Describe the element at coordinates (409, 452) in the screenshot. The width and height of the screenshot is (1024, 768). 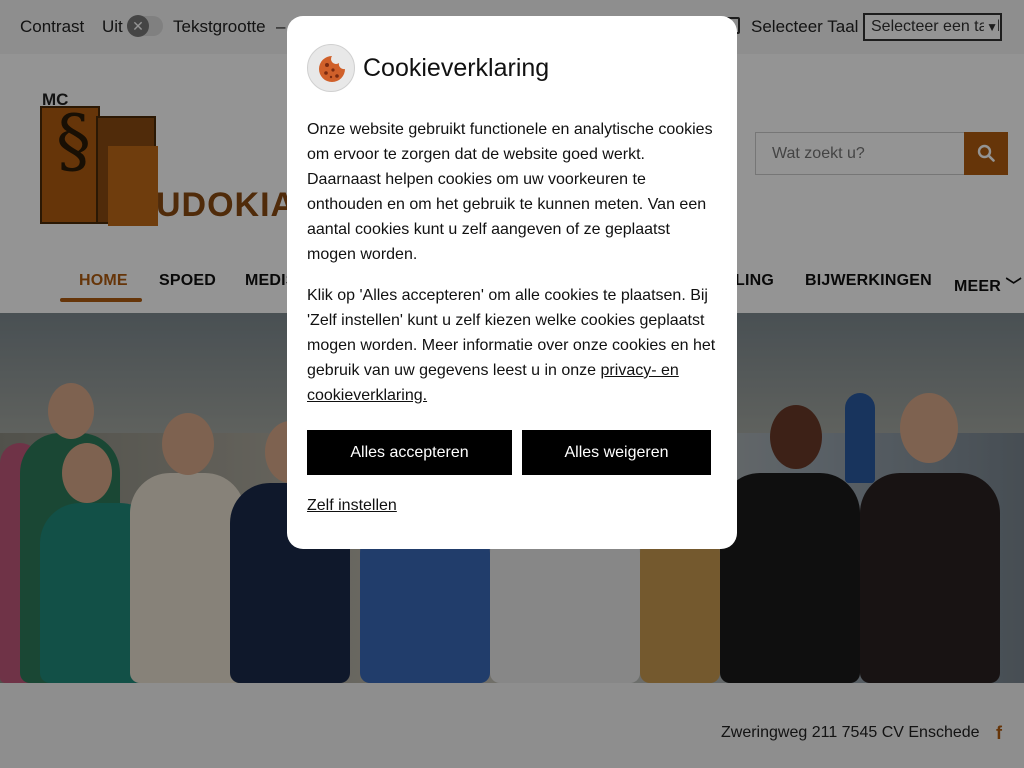
I see `accept-all-button: Alles accepteren` at that location.